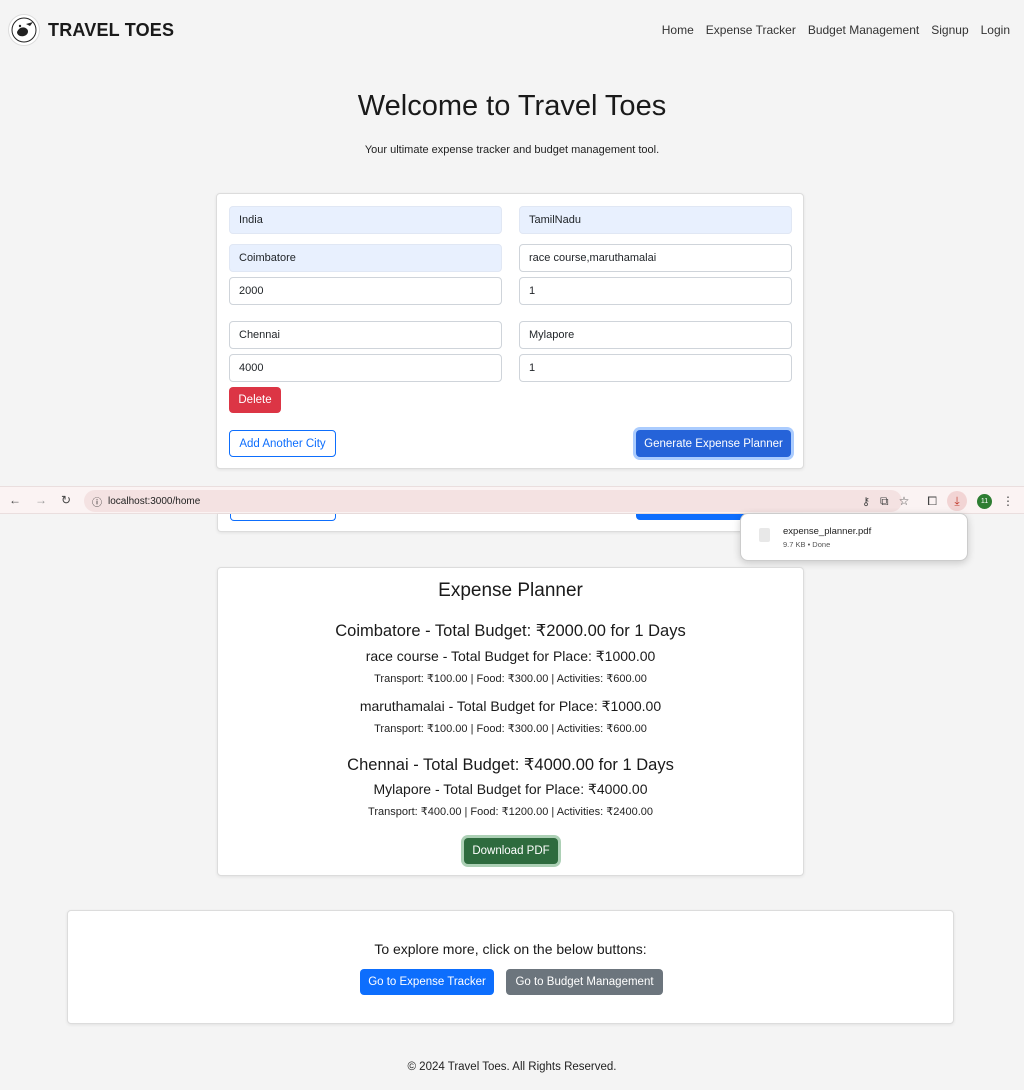 This screenshot has width=1024, height=1090. I want to click on download-pdf-button: Download PDF, so click(511, 851).